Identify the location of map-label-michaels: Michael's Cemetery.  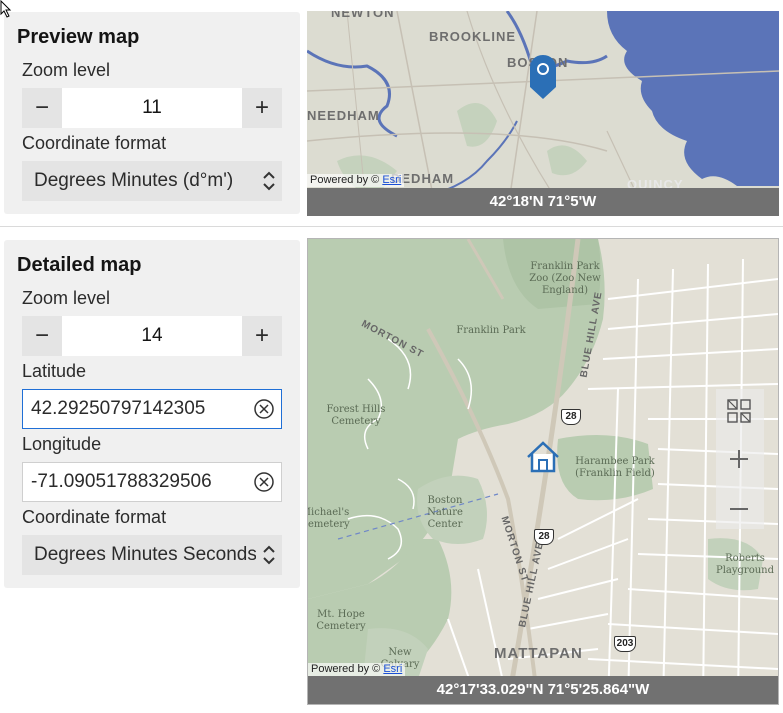
(328, 518).